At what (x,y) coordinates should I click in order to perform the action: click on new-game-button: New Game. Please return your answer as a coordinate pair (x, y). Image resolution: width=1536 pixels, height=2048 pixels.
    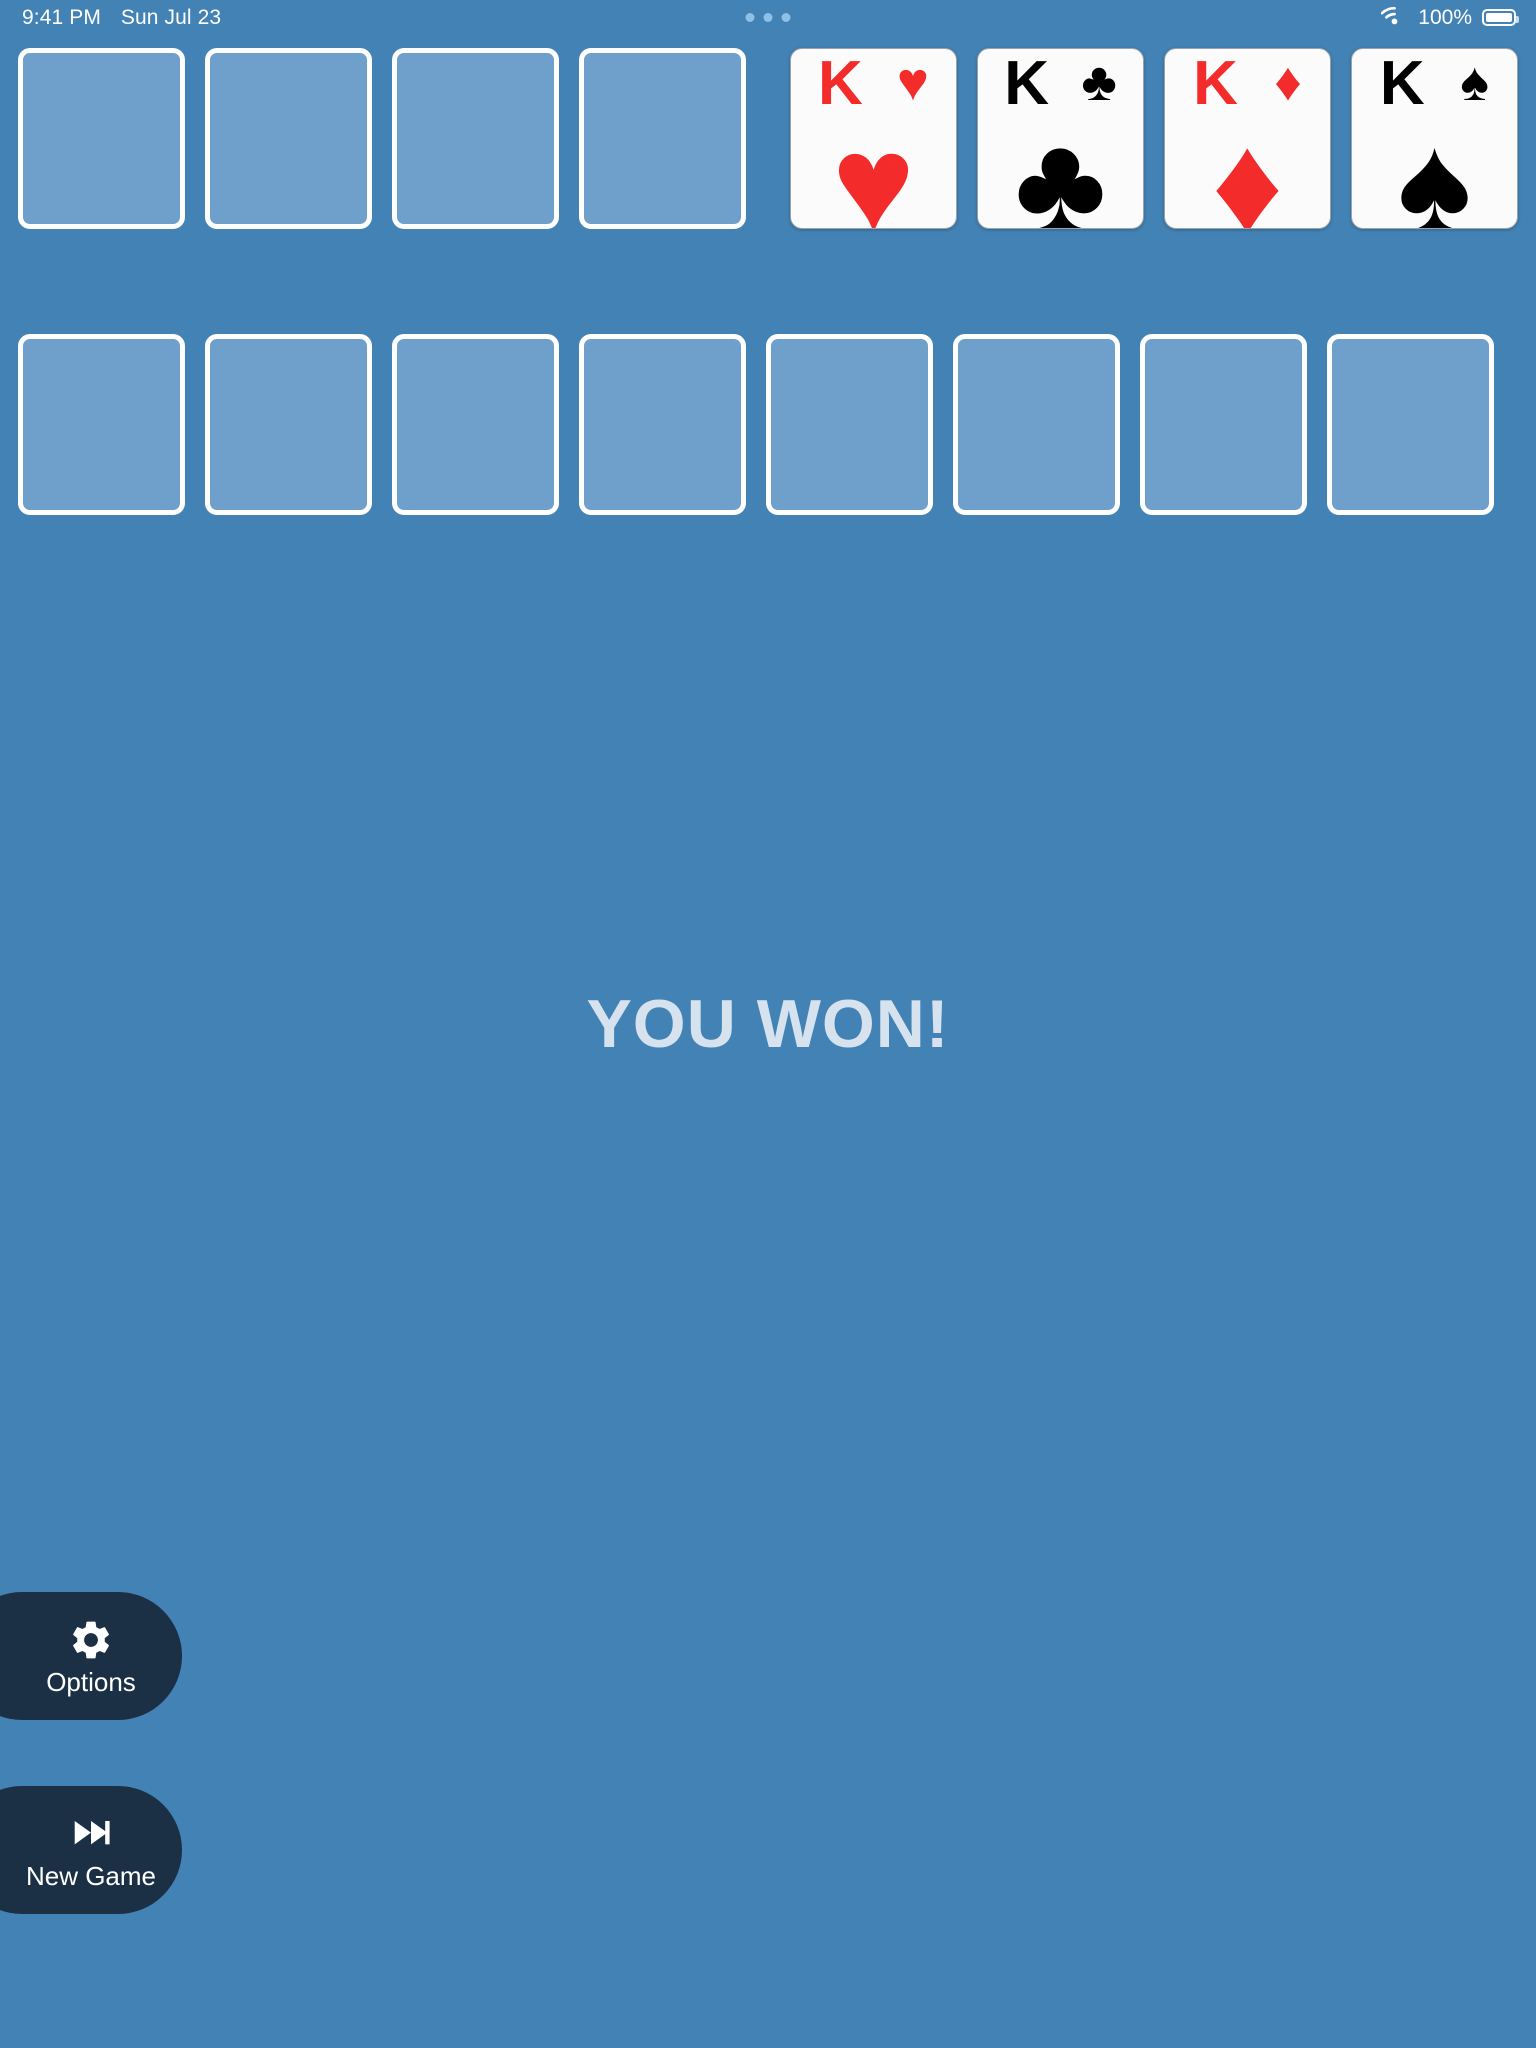
    Looking at the image, I should click on (91, 1850).